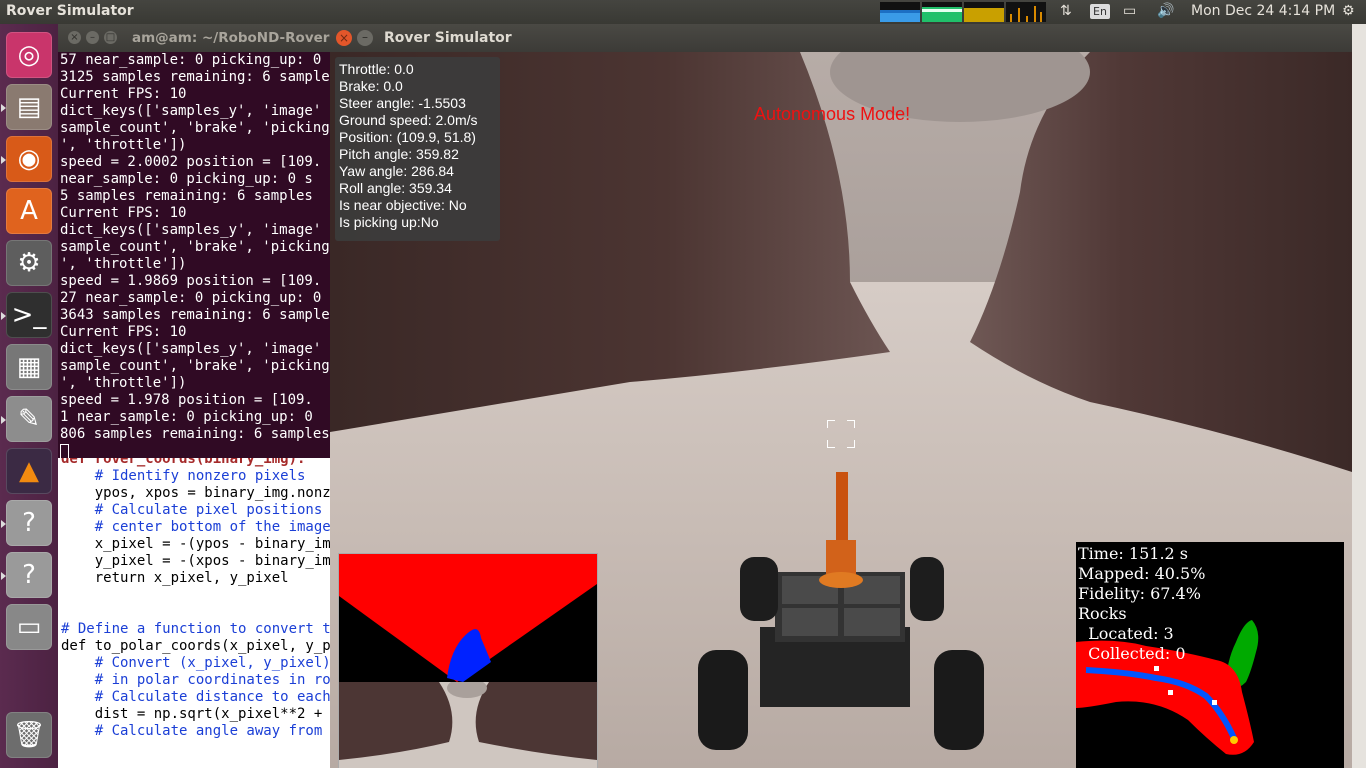 The width and height of the screenshot is (1366, 768). What do you see at coordinates (407, 137) in the screenshot?
I see `position-readout: Position: (109.9, 51.8)` at bounding box center [407, 137].